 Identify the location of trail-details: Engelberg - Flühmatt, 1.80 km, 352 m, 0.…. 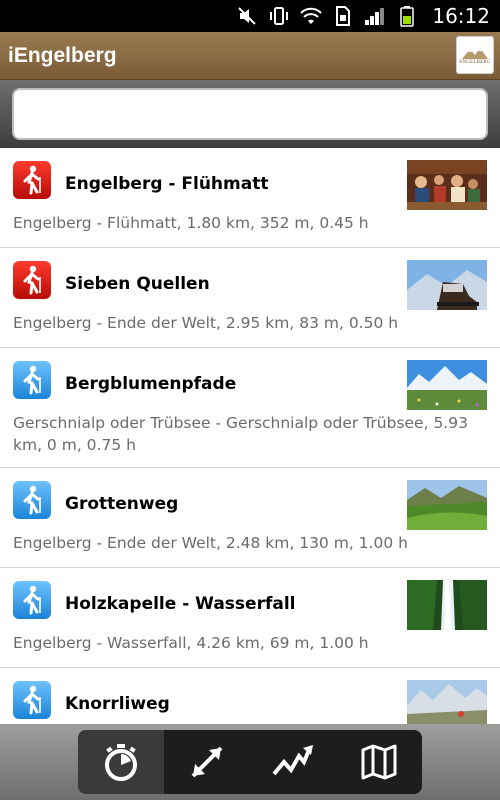
(191, 223).